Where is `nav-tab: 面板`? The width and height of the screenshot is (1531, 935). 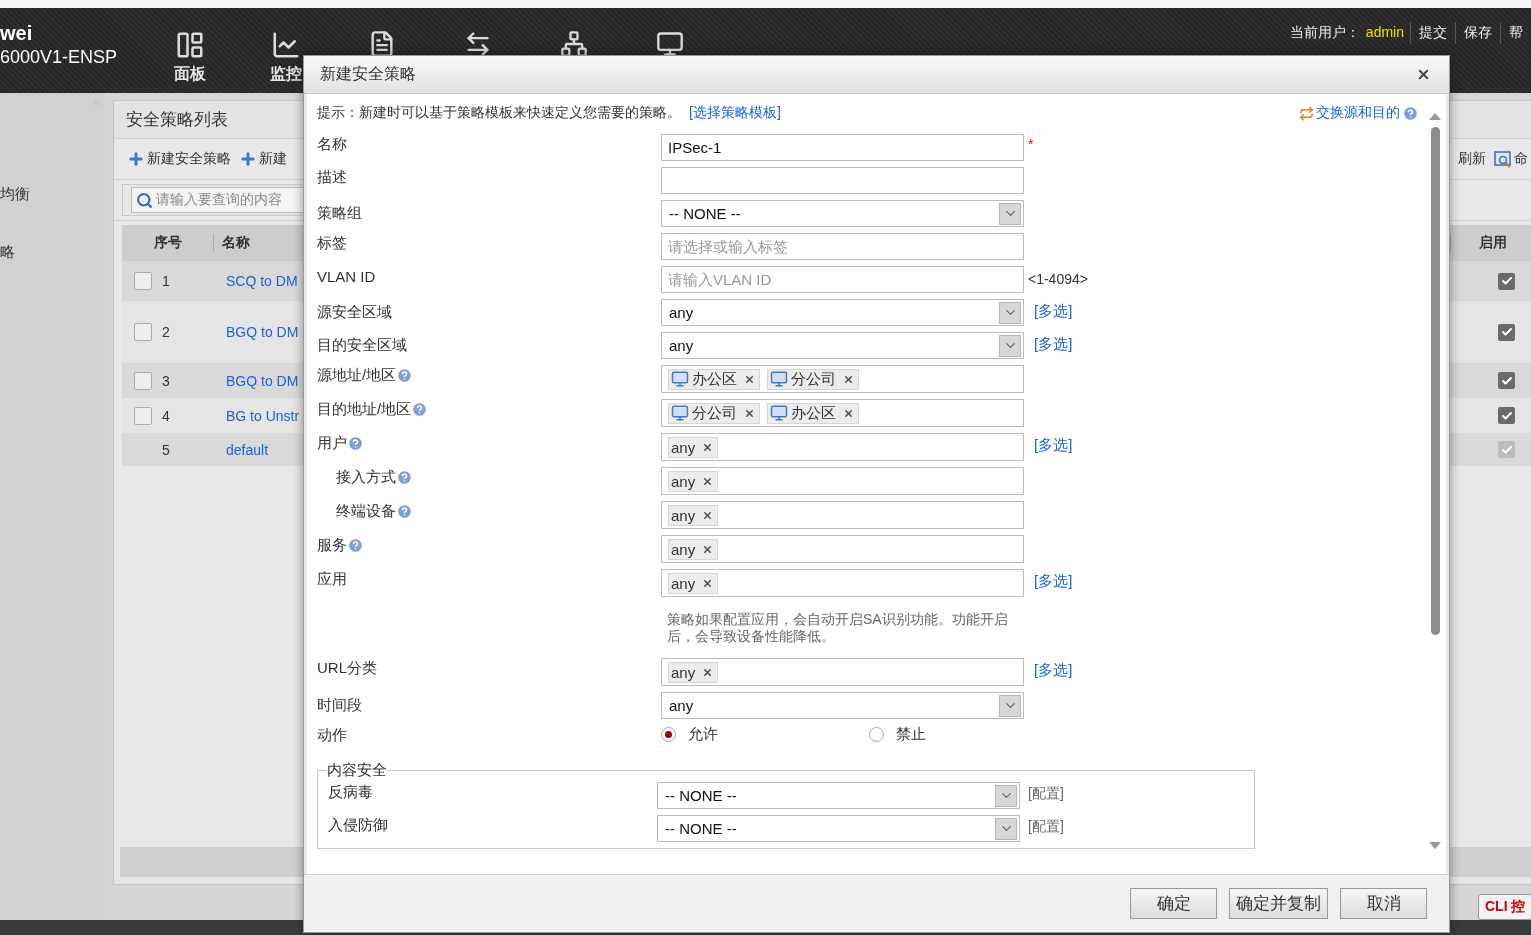
nav-tab: 面板 is located at coordinates (190, 74).